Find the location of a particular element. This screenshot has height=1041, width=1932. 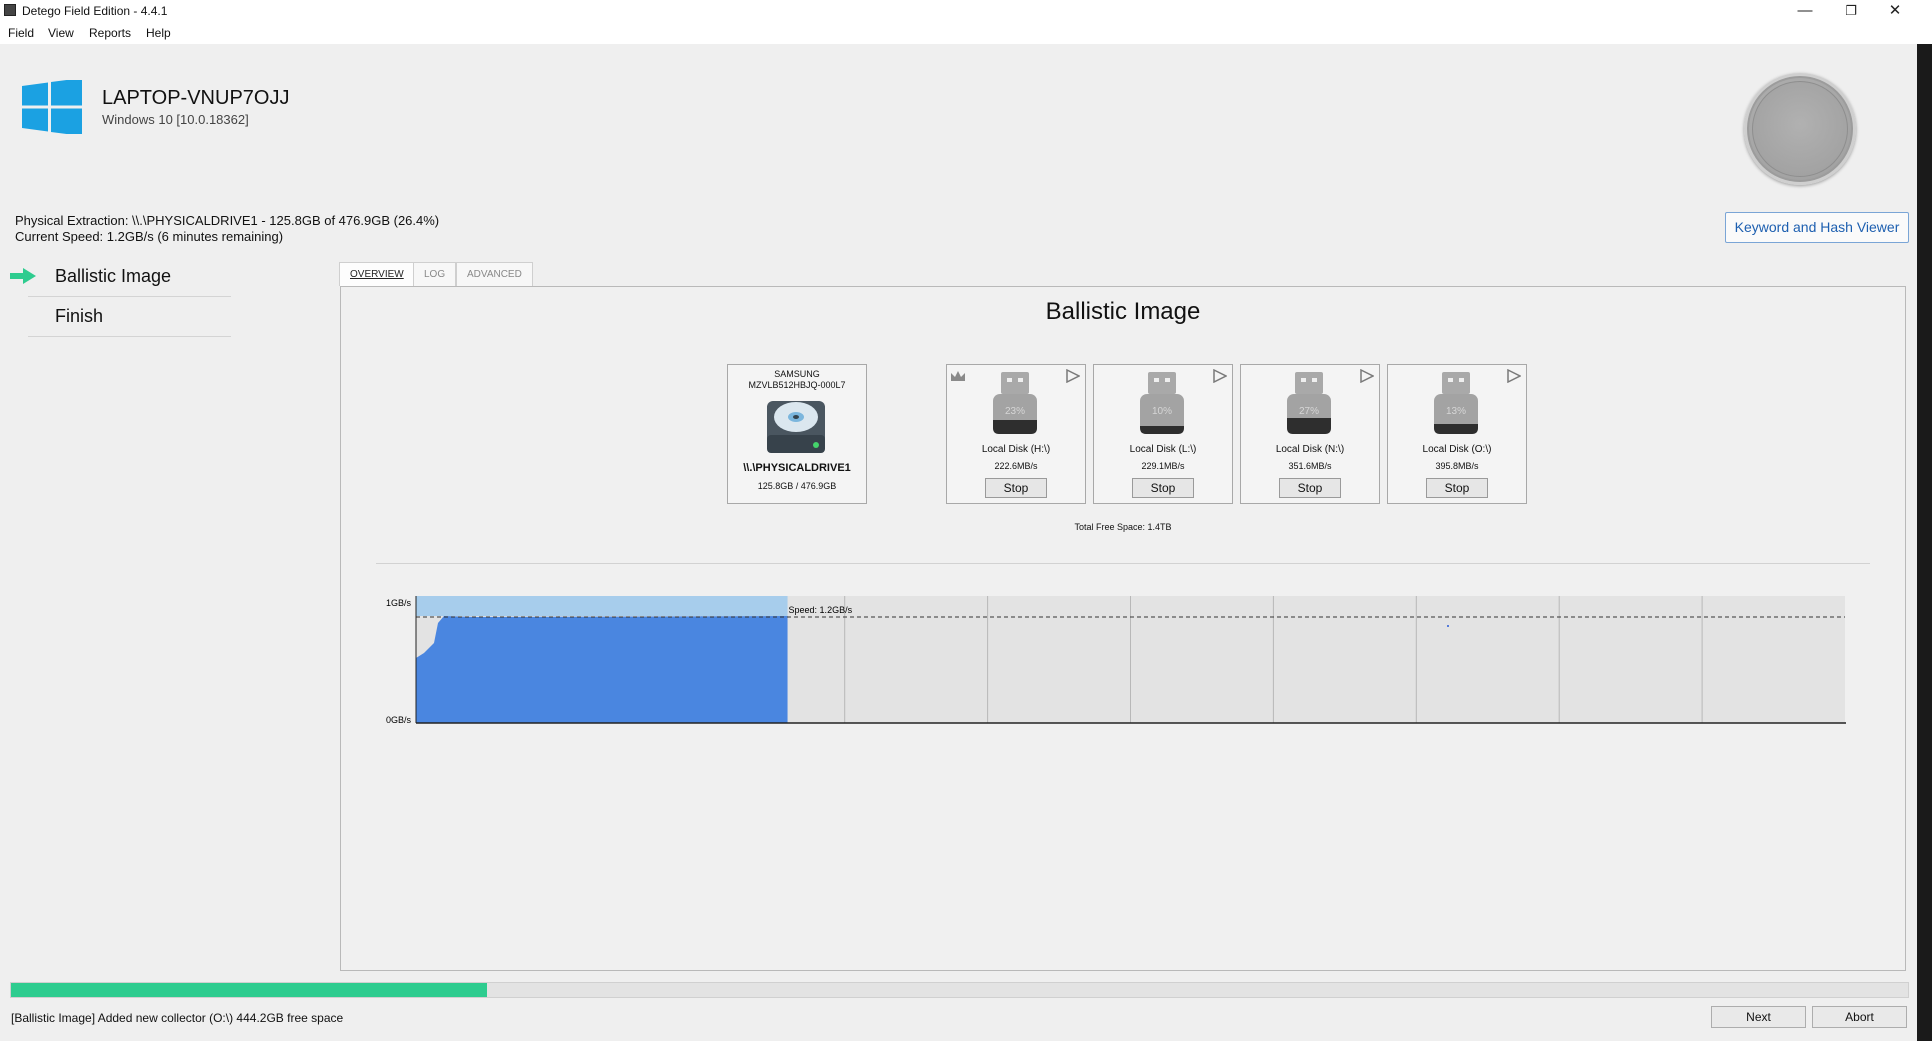

stop-button-n: Stop is located at coordinates (1310, 488).